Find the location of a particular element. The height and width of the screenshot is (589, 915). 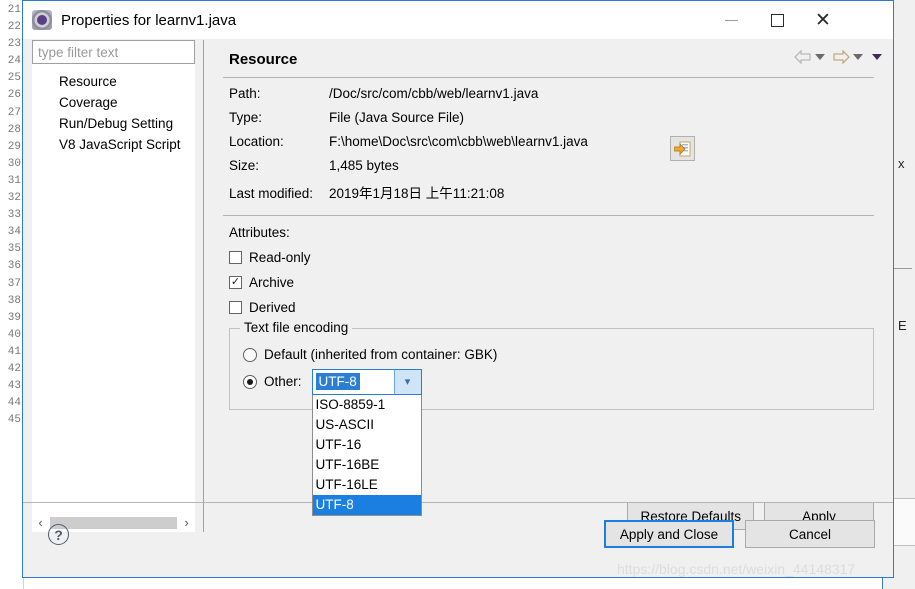

line-number: 34 is located at coordinates (14, 232).